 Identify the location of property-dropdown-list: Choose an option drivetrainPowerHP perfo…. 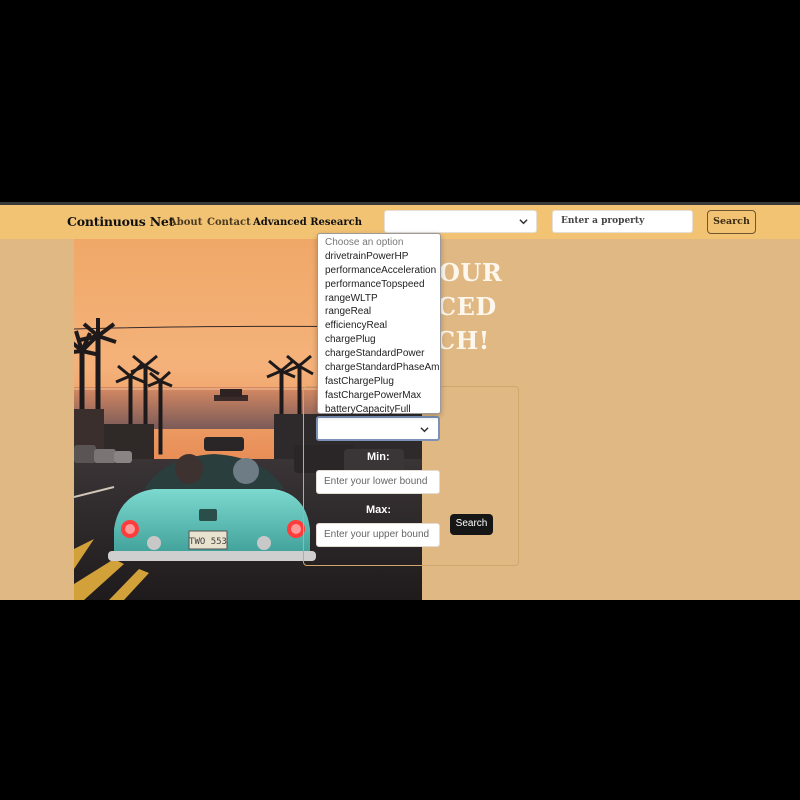
(379, 325).